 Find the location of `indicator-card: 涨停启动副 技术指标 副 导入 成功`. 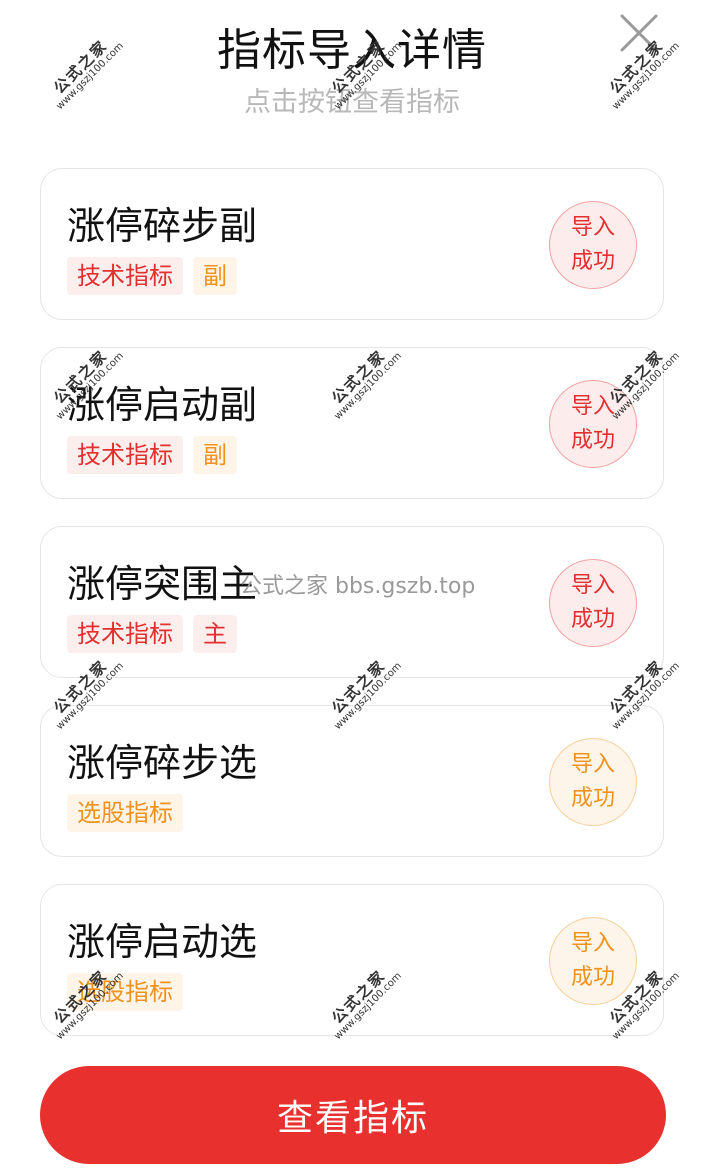

indicator-card: 涨停启动副 技术指标 副 导入 成功 is located at coordinates (352, 423).